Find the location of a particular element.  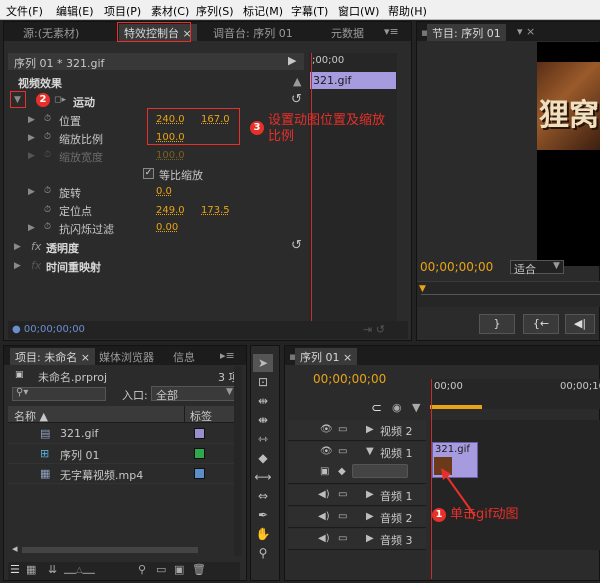

mini-playhead is located at coordinates (311, 195).